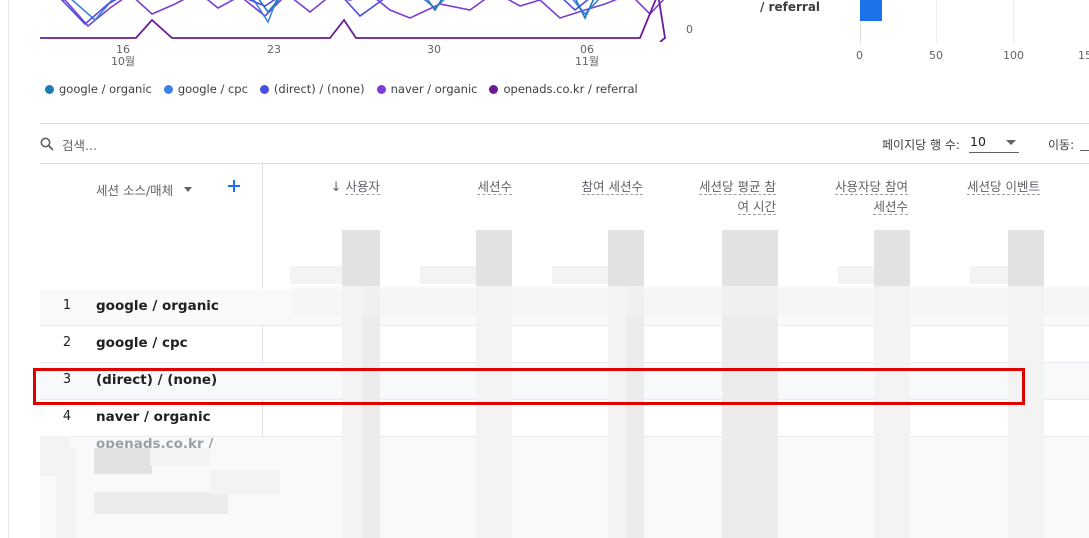 The height and width of the screenshot is (538, 1089). I want to click on legend-label: (direct) / (none), so click(319, 89).